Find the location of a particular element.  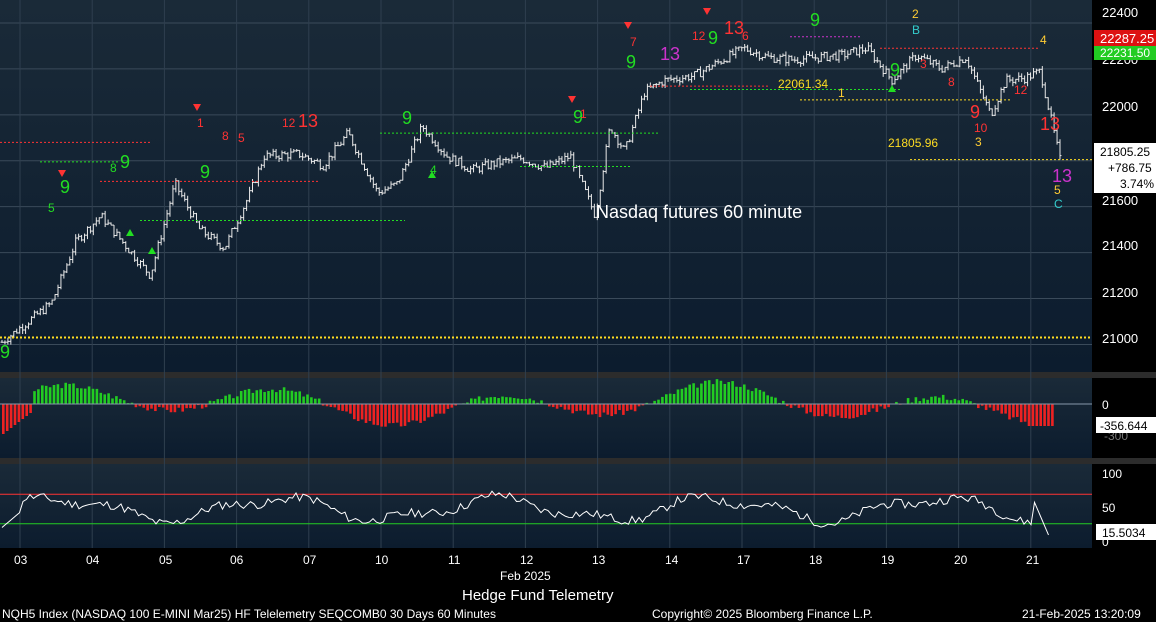

x-tick: 21 is located at coordinates (1033, 560).